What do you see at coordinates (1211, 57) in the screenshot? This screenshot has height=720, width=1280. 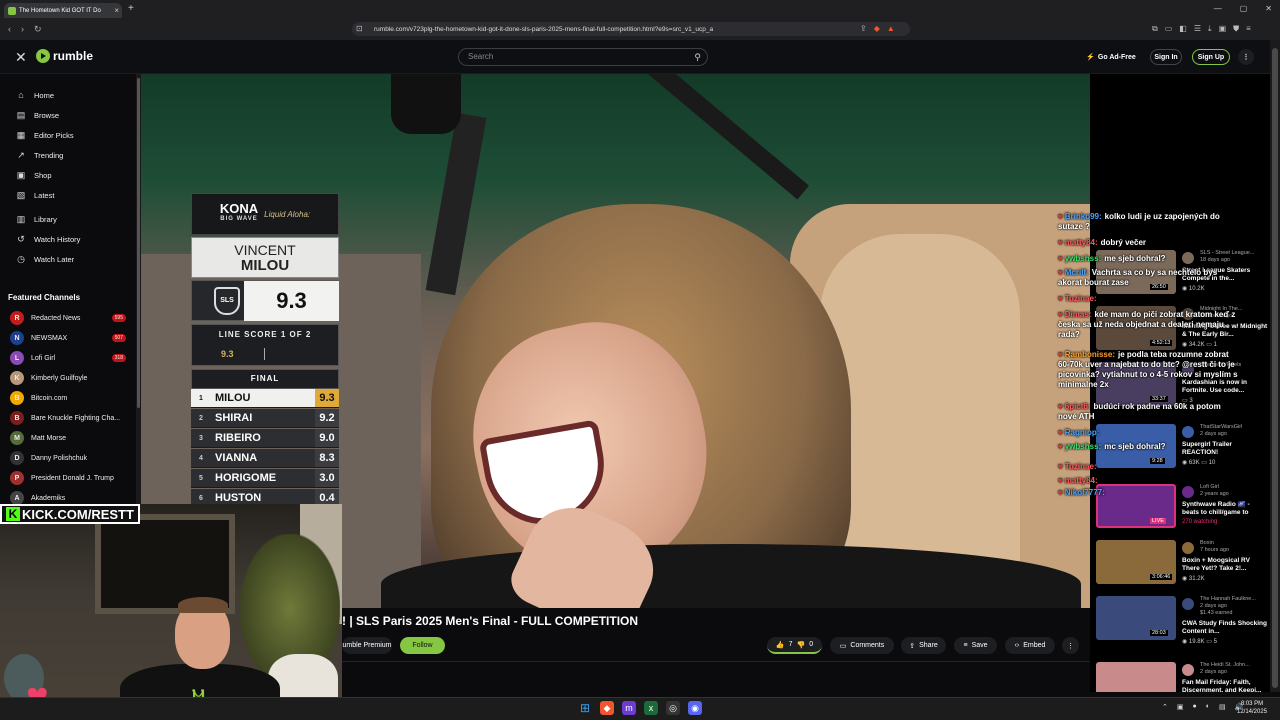 I see `sign-up-button: Sign Up` at bounding box center [1211, 57].